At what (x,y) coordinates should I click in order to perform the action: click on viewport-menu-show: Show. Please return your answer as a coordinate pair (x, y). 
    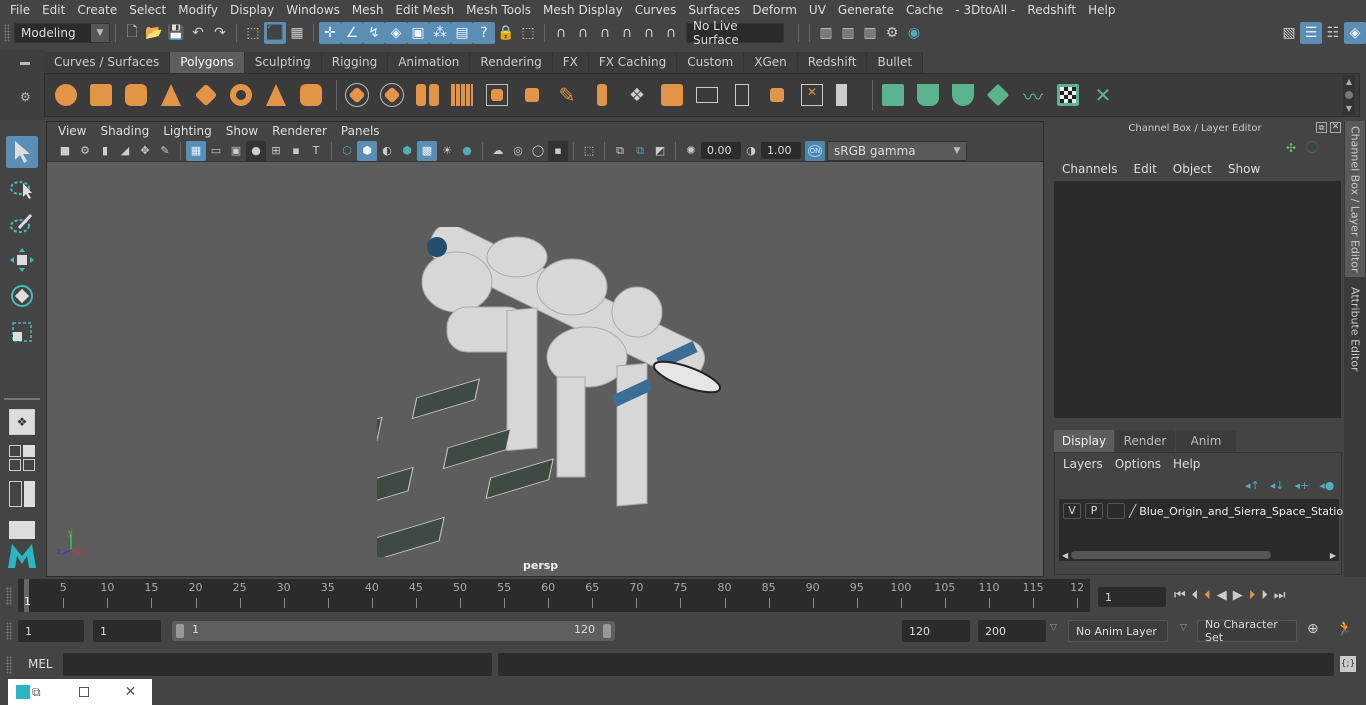
    Looking at the image, I should click on (242, 131).